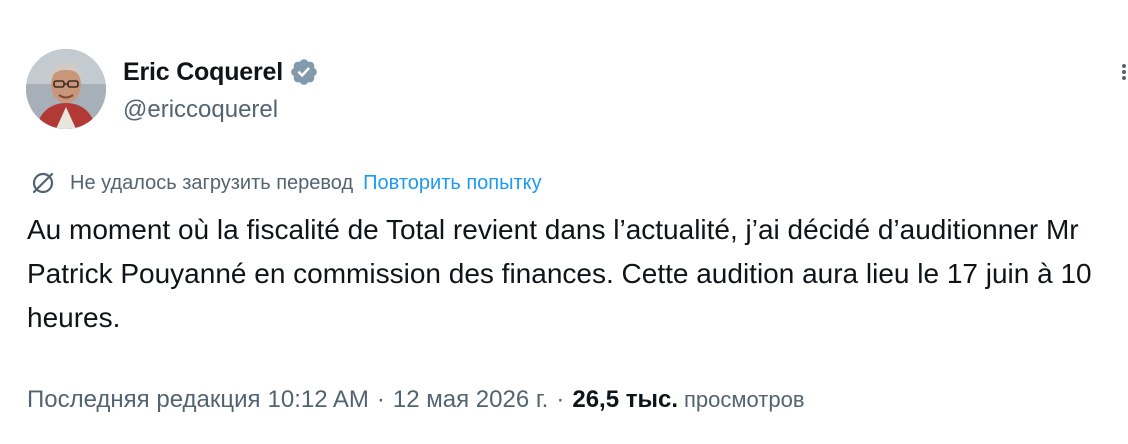  Describe the element at coordinates (1119, 72) in the screenshot. I see `more-options-icon` at that location.